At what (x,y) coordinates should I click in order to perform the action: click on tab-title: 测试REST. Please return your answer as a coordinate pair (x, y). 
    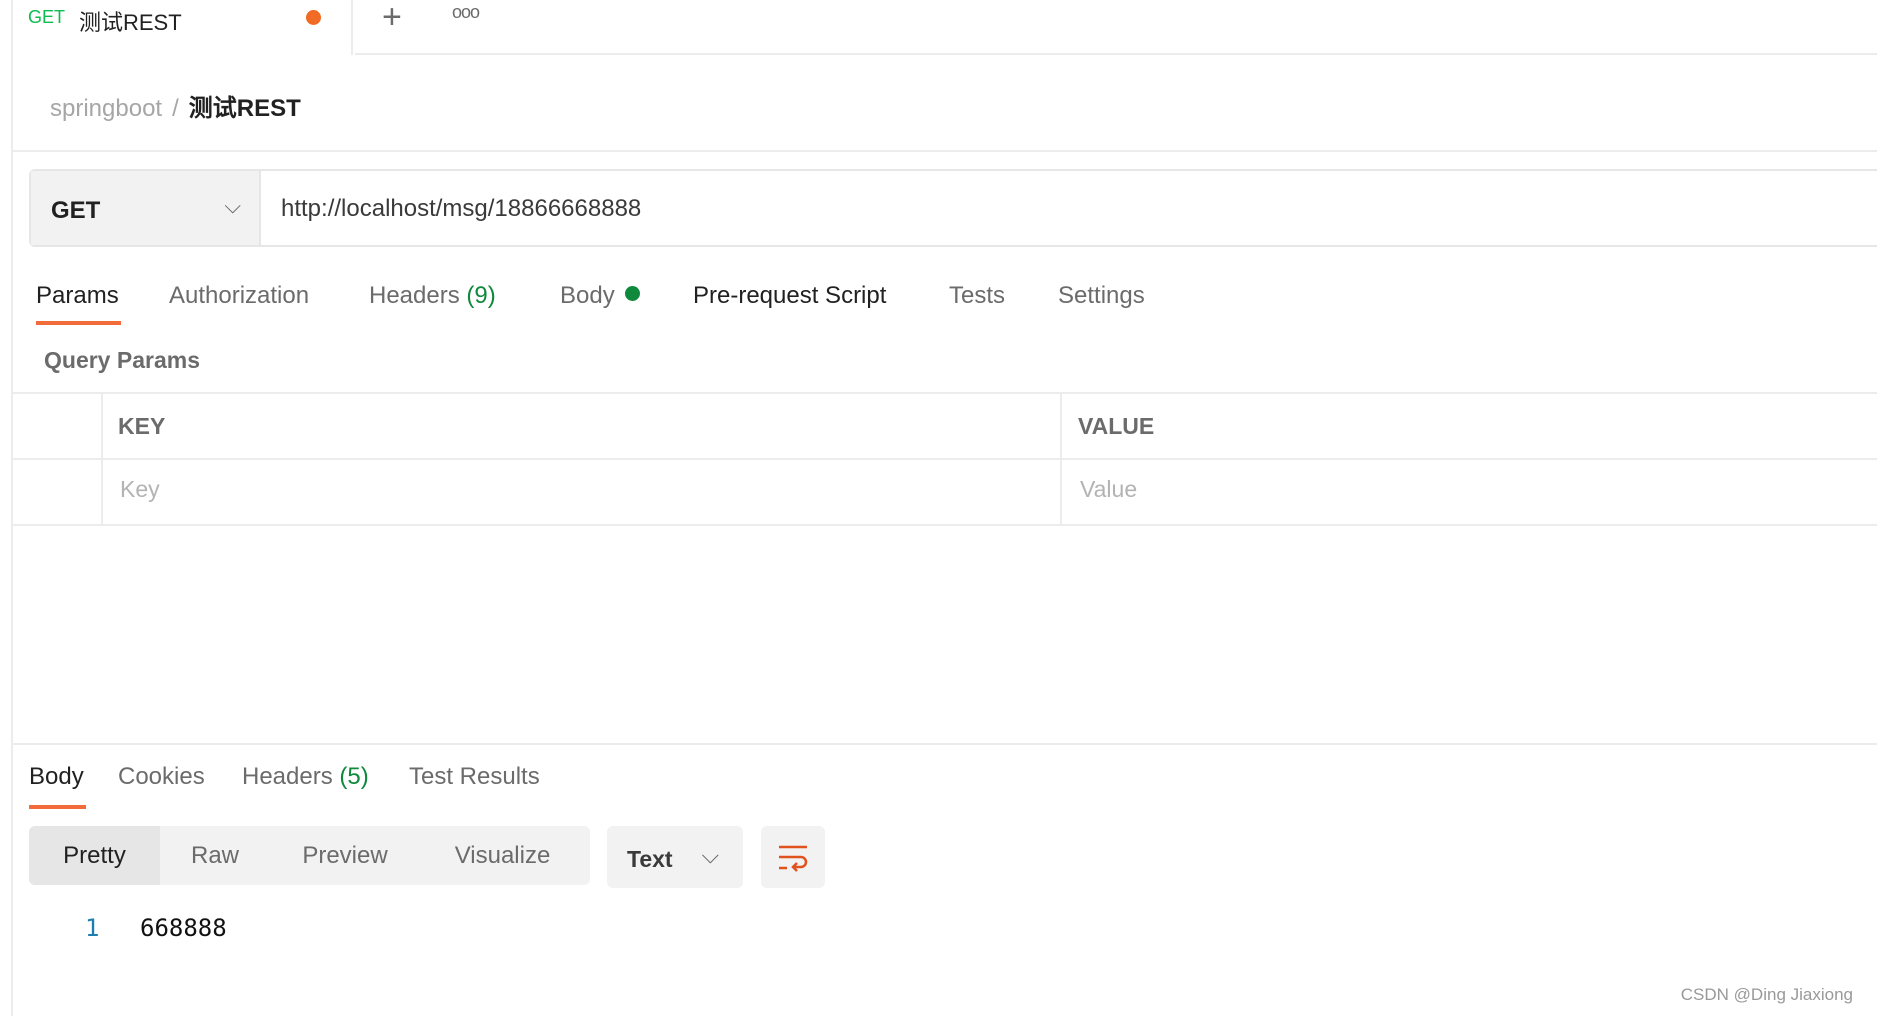
    Looking at the image, I should click on (130, 22).